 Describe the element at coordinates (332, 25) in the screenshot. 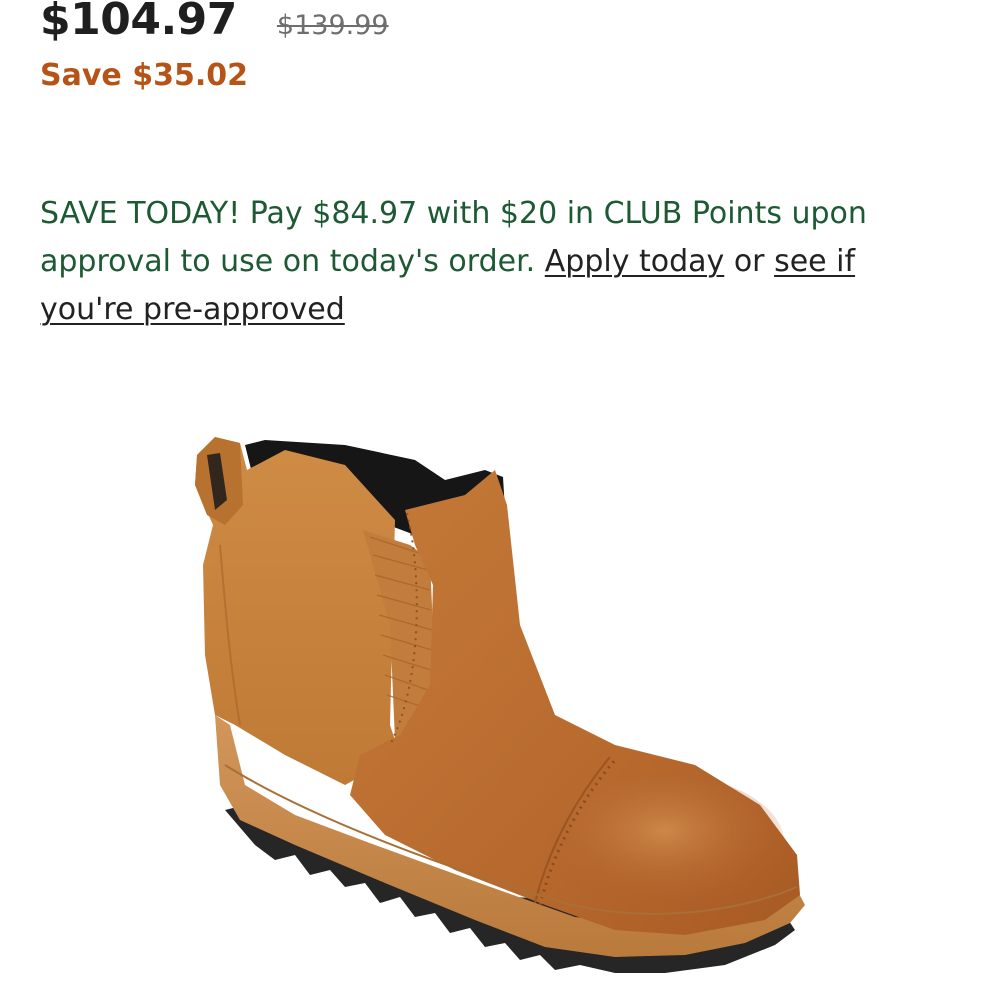

I see `original-price: $139.99` at that location.